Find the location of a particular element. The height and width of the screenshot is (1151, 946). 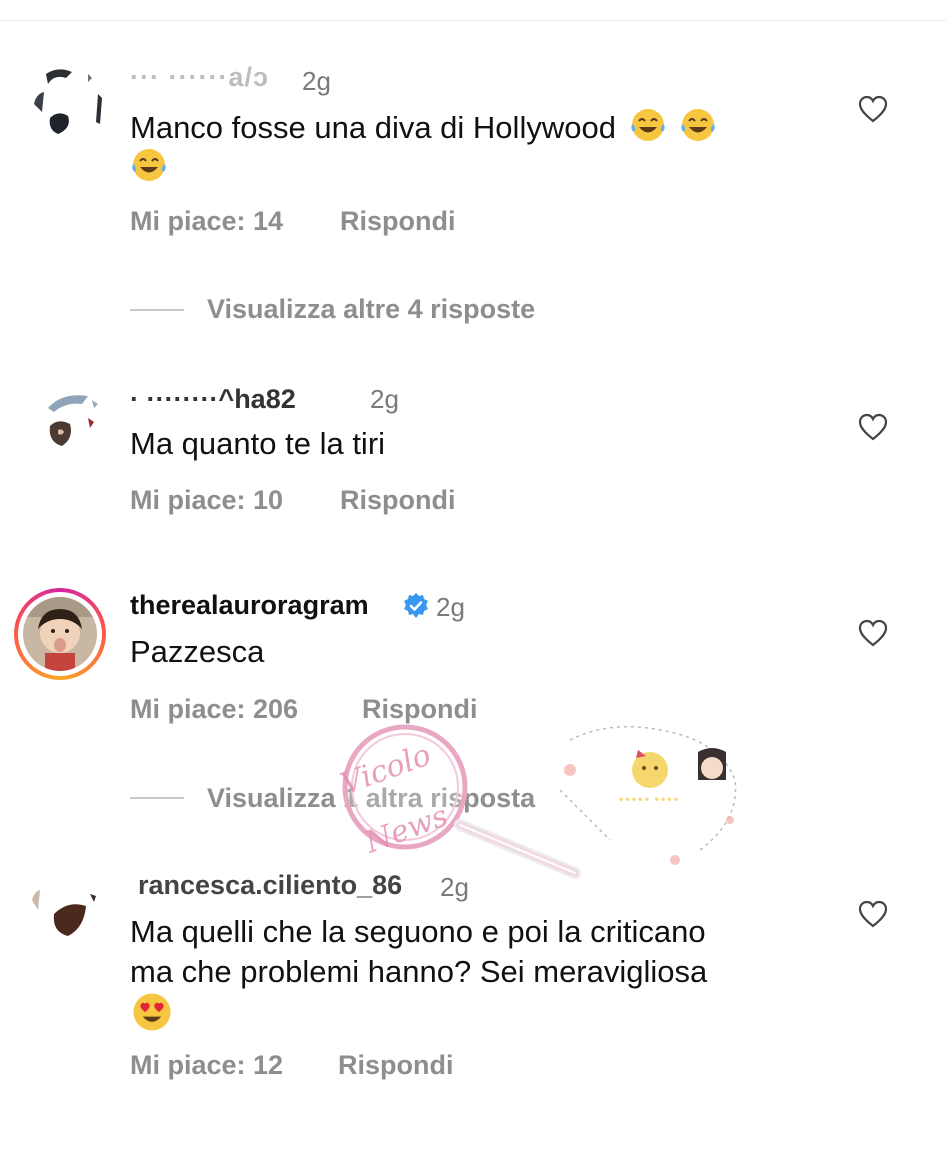

heart-eyes-emoji-icon is located at coordinates (152, 1012).